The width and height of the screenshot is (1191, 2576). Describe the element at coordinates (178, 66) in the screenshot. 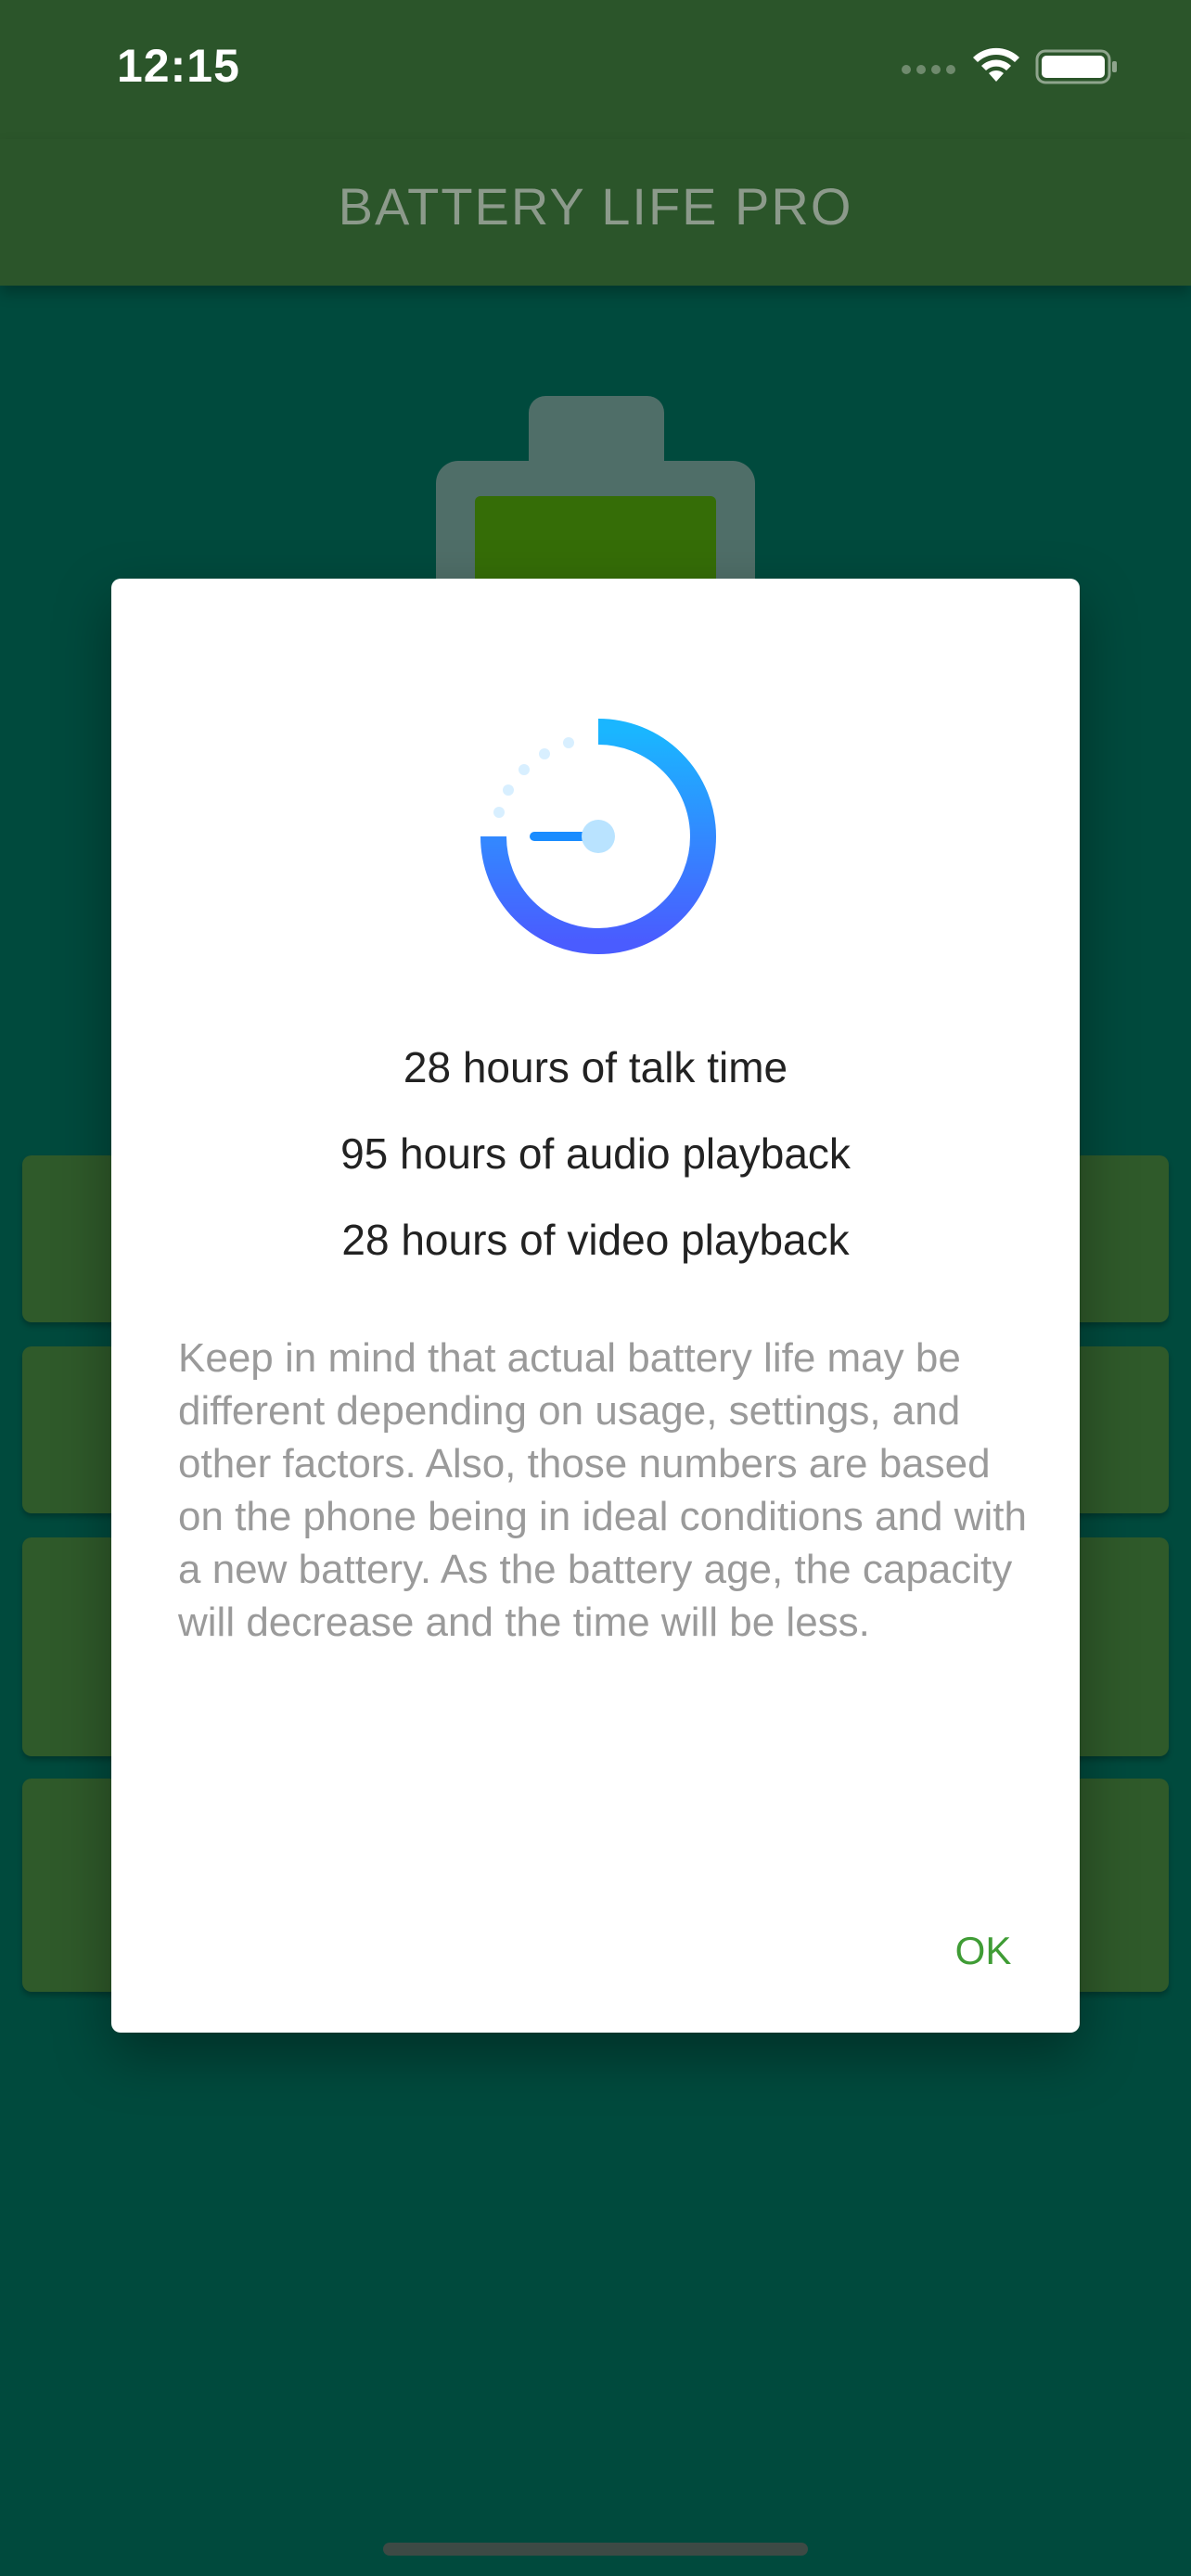

I see `status-time: 12:15` at that location.